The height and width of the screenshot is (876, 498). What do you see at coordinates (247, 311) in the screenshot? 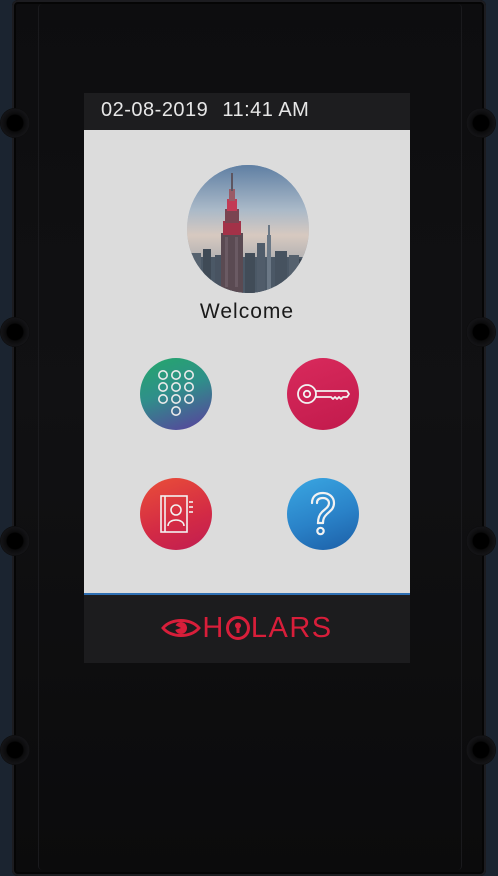
I see `welcome-text: Welcome` at bounding box center [247, 311].